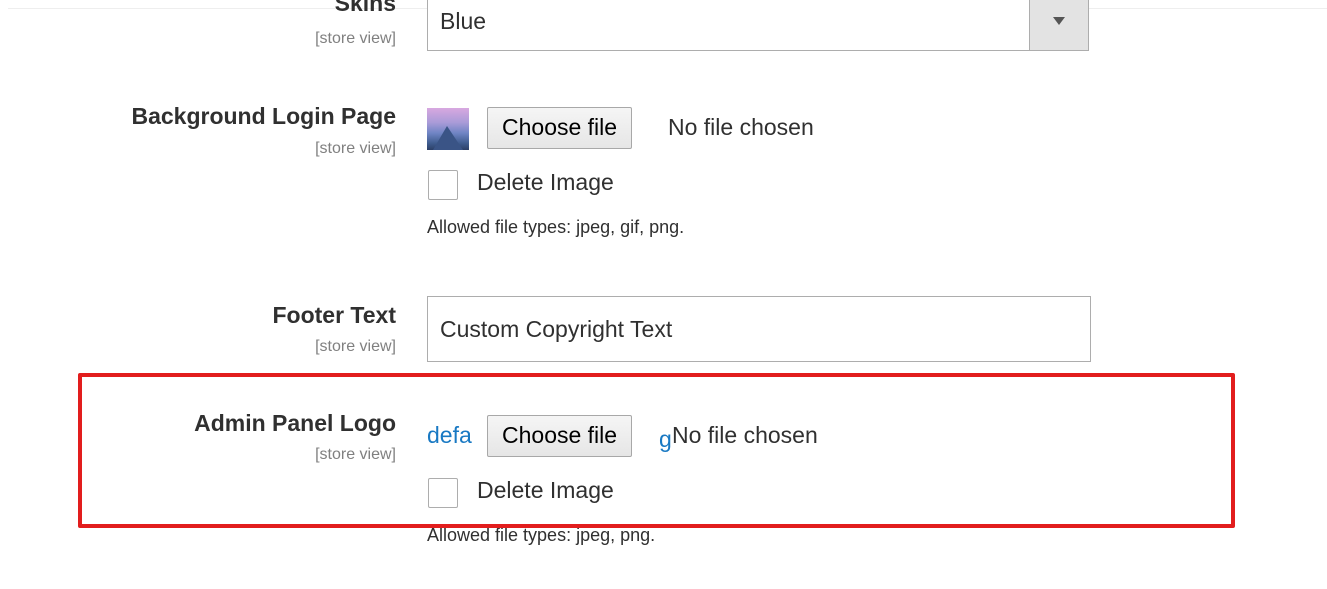 Image resolution: width=1327 pixels, height=589 pixels. What do you see at coordinates (541, 535) in the screenshot?
I see `admin-logo-allowed-types: Allowed file types: jpeg, png.` at bounding box center [541, 535].